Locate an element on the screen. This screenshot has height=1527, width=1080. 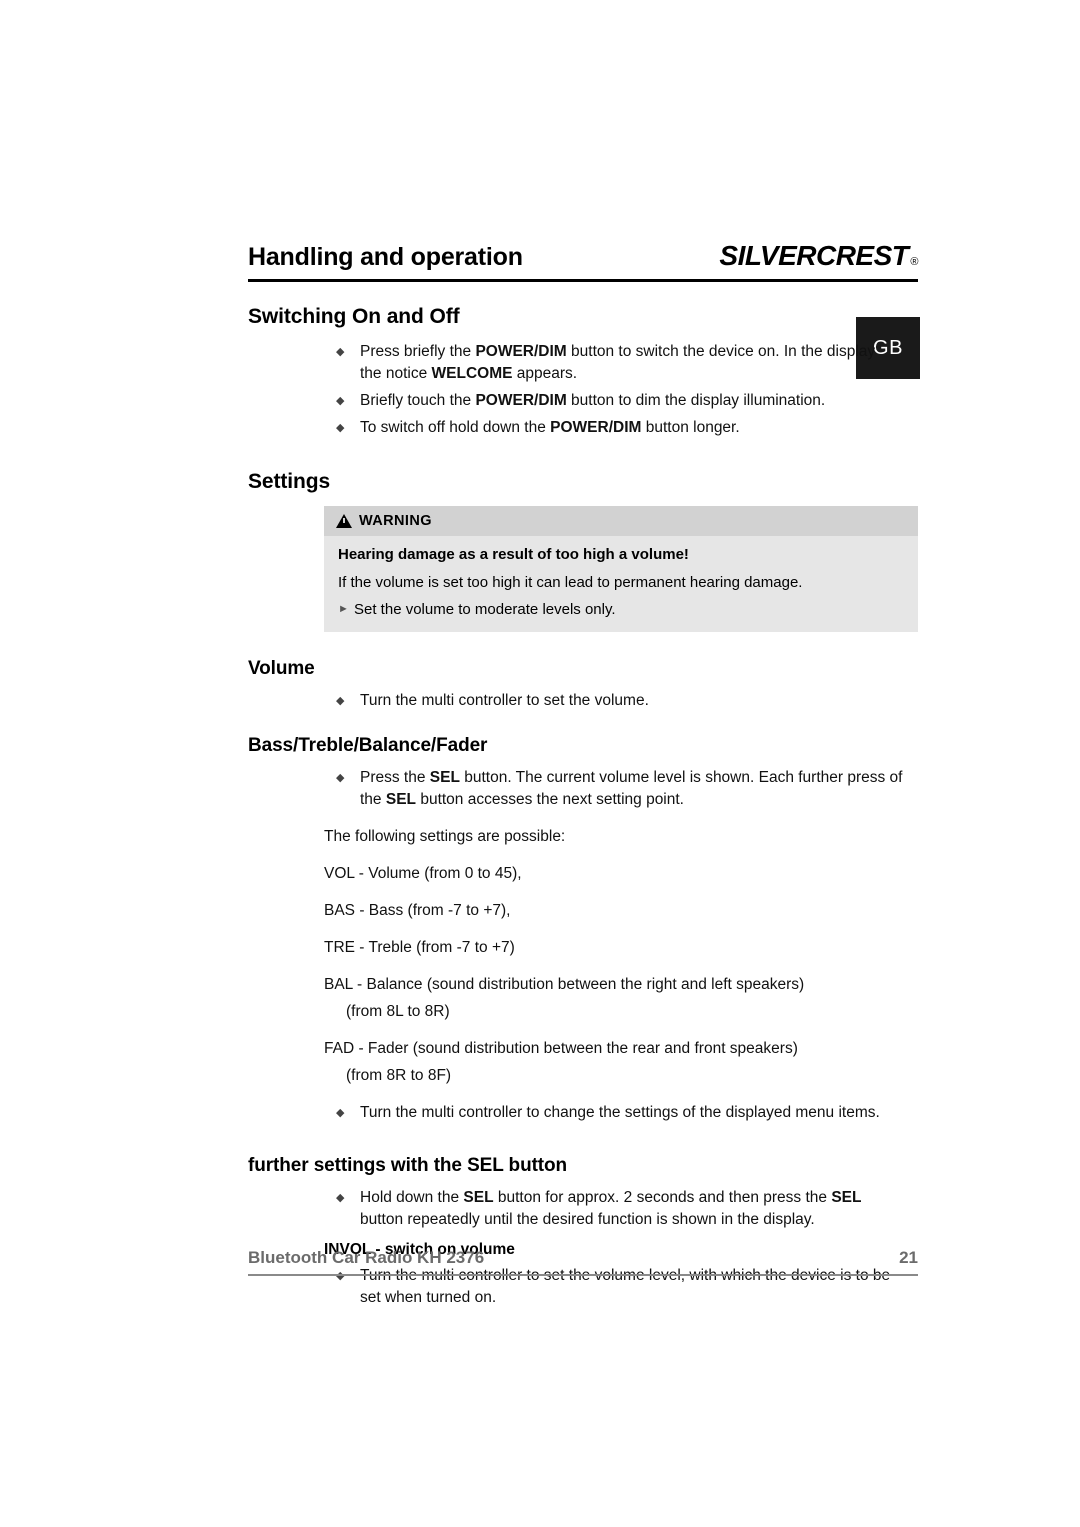
brand-logo: SILVER CREST ® is located at coordinates (818, 256).